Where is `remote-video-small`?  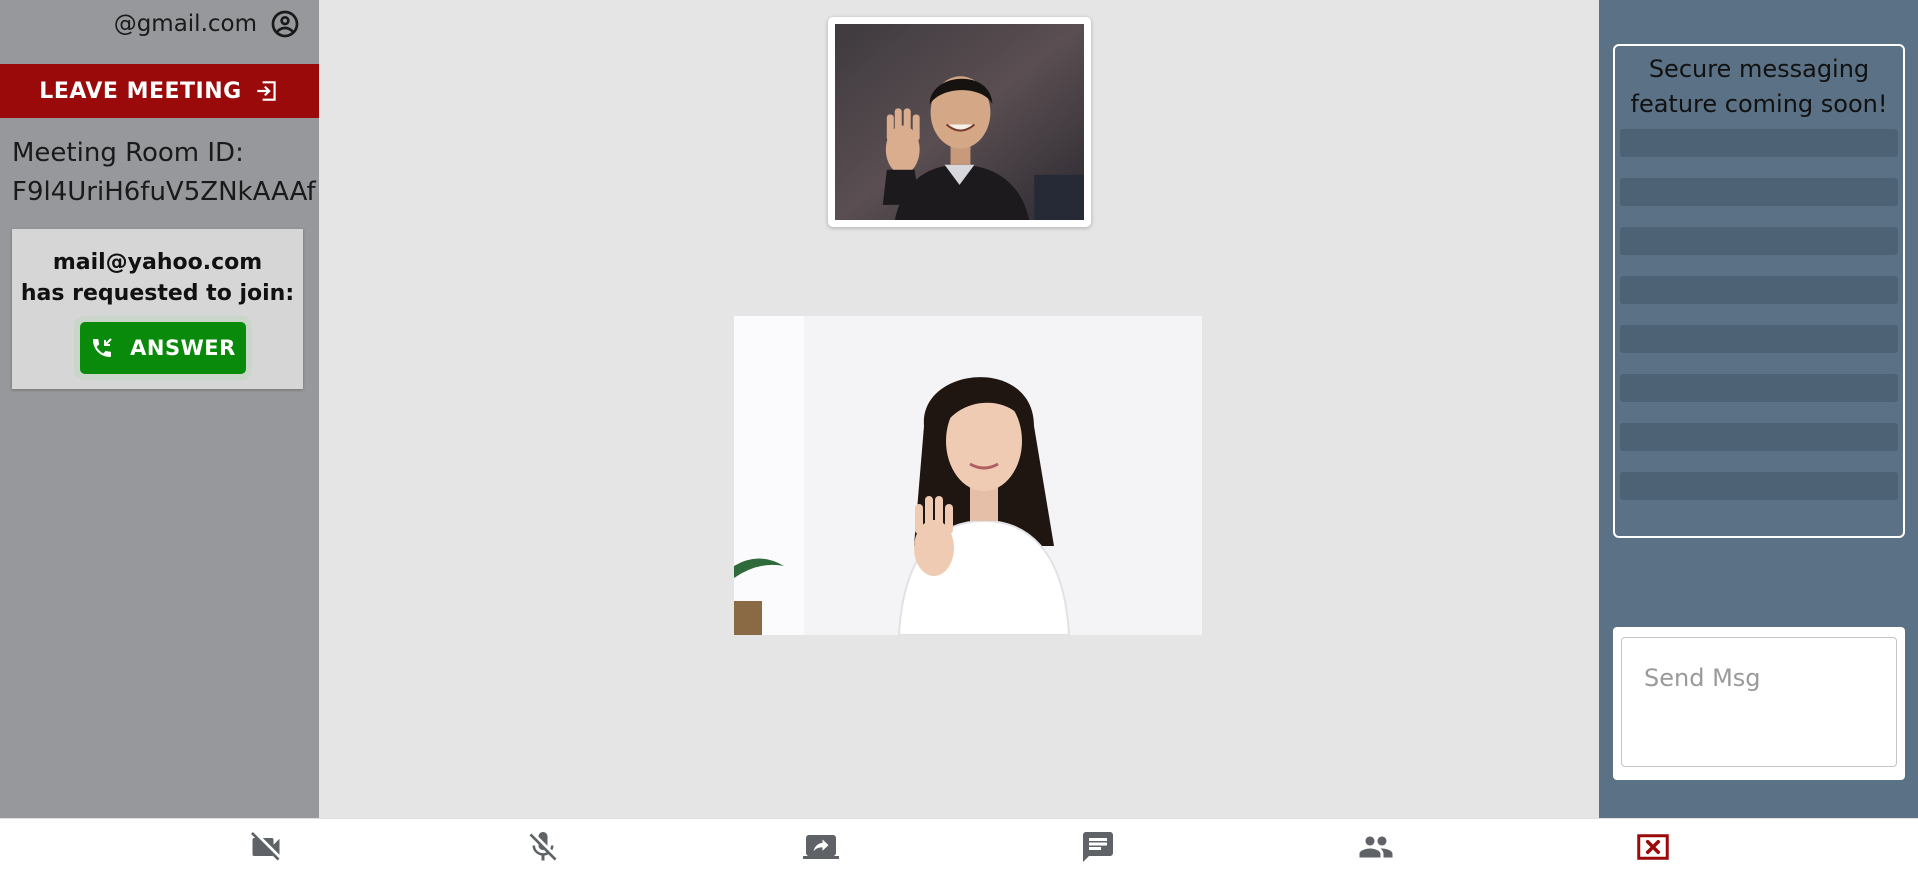 remote-video-small is located at coordinates (959, 122).